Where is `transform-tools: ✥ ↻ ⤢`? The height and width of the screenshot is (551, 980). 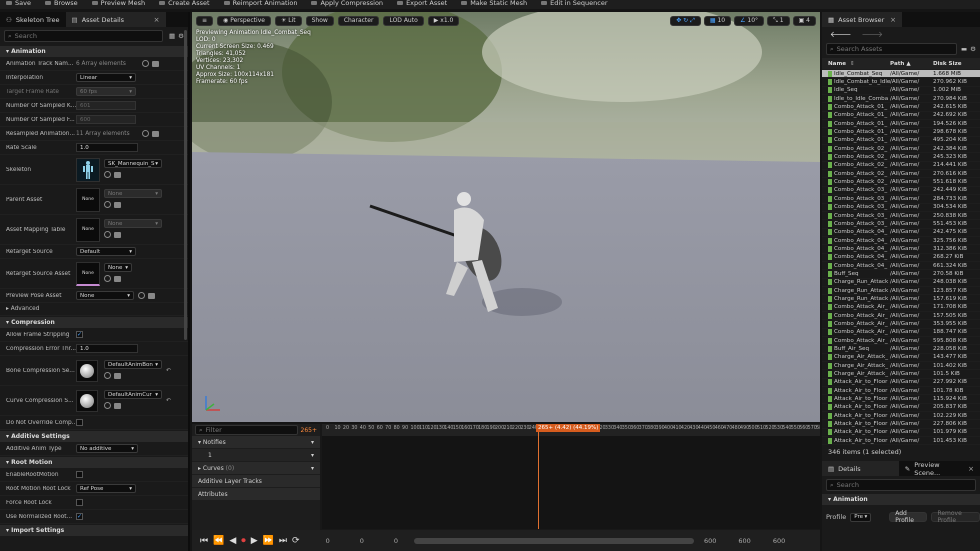
transform-tools: ✥ ↻ ⤢ is located at coordinates (685, 20).